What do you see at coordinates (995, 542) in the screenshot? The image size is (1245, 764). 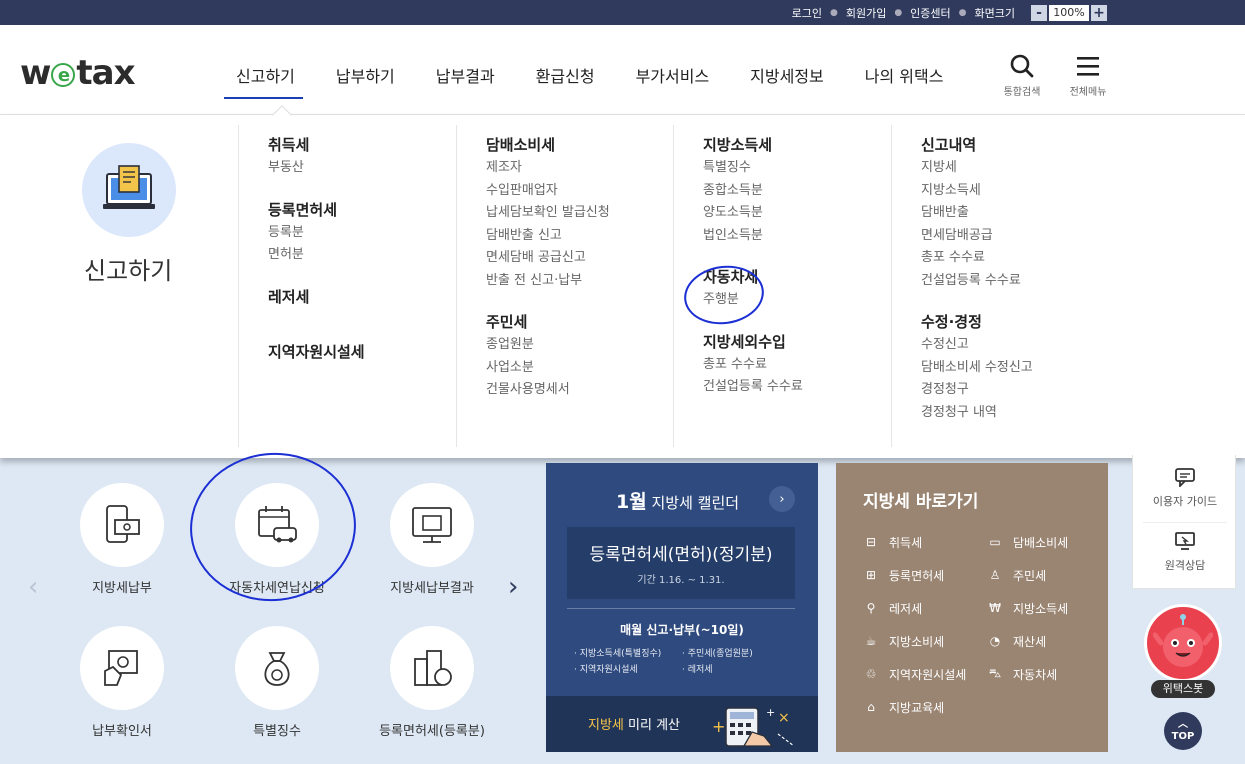 I see `cigarette-icon: ▭` at bounding box center [995, 542].